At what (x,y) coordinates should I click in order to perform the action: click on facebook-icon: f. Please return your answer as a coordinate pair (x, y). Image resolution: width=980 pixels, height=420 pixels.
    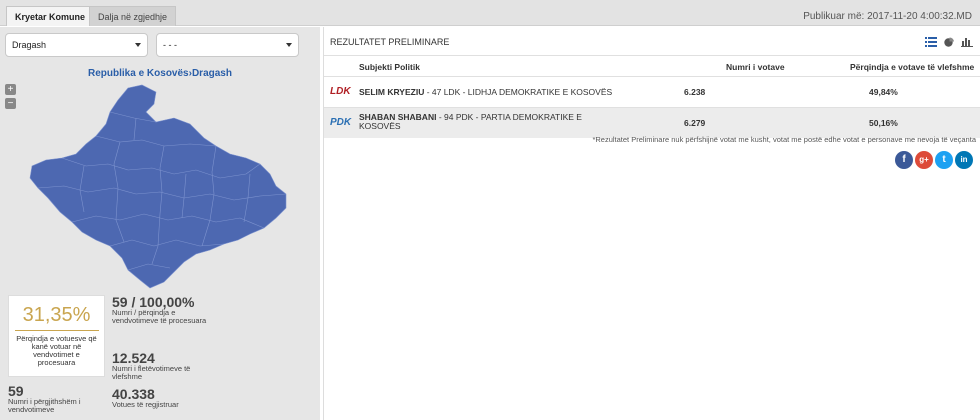
    Looking at the image, I should click on (904, 160).